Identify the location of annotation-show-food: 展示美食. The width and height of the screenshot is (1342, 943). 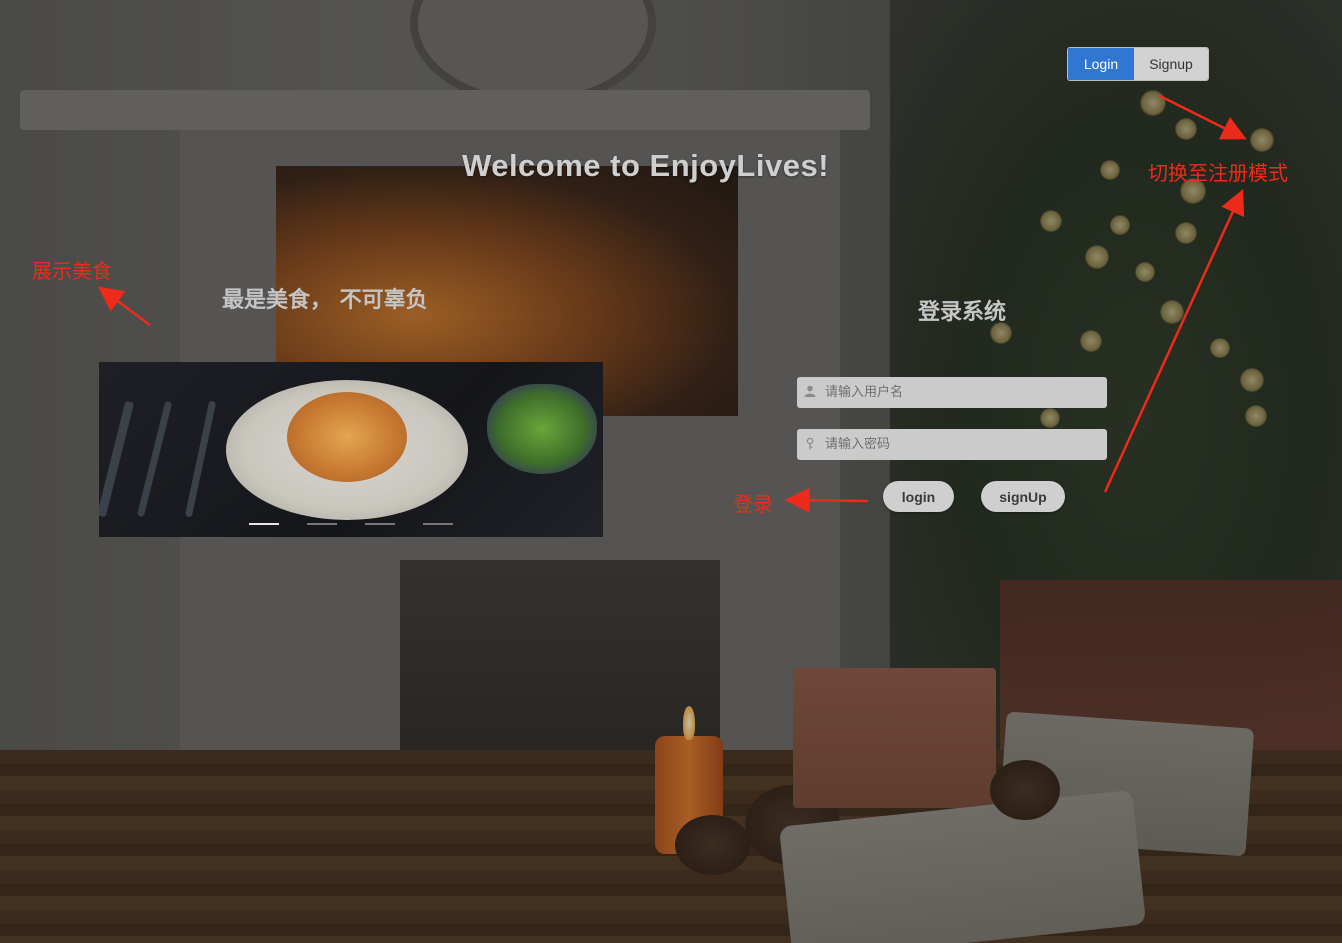
(72, 271).